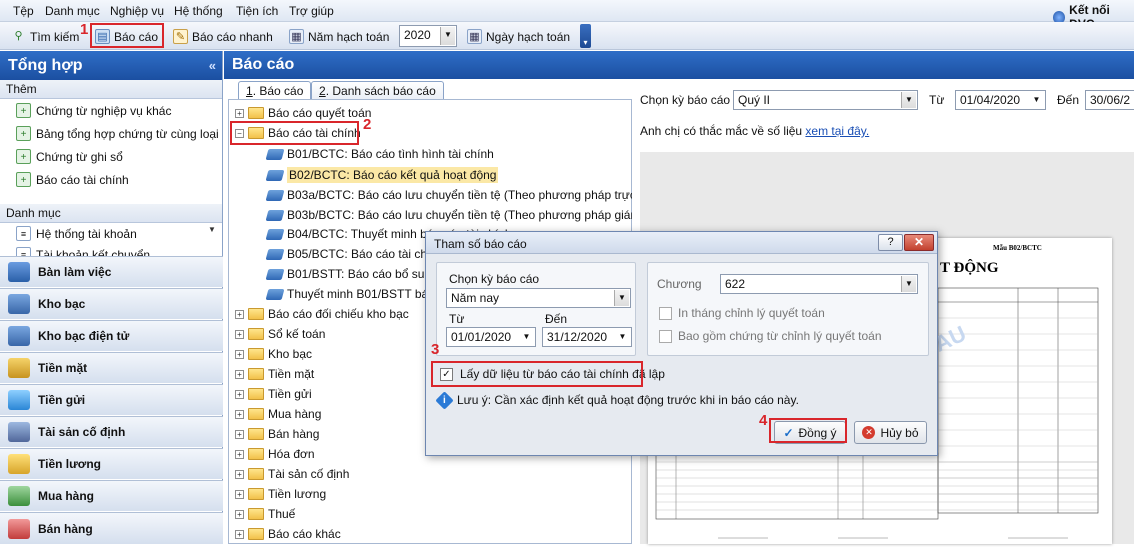  I want to click on toolbar-overflow-button: ▾, so click(585, 36).